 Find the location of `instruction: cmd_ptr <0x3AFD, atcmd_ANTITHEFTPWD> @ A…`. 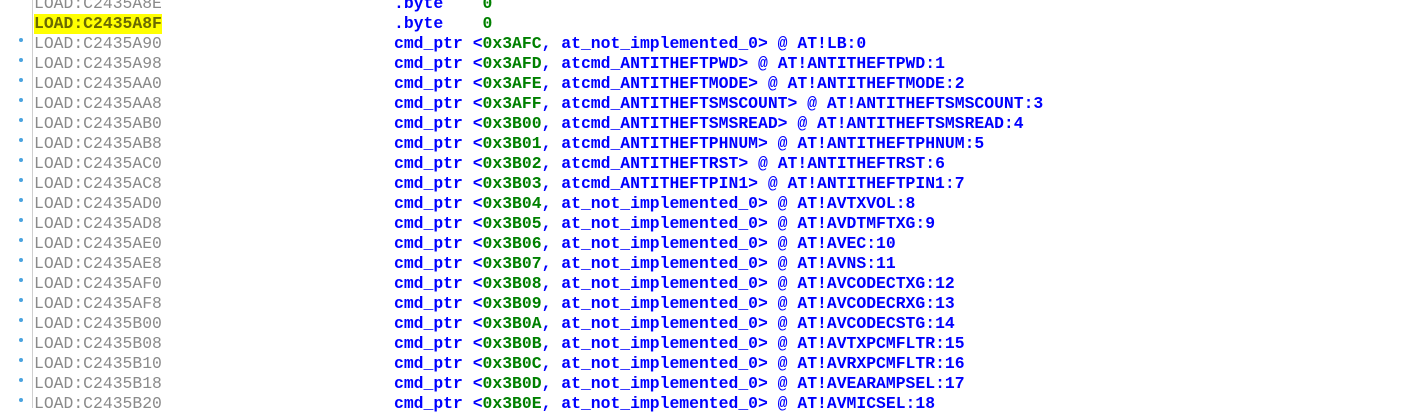

instruction: cmd_ptr <0x3AFD, atcmd_ANTITHEFTPWD> @ A… is located at coordinates (669, 64).